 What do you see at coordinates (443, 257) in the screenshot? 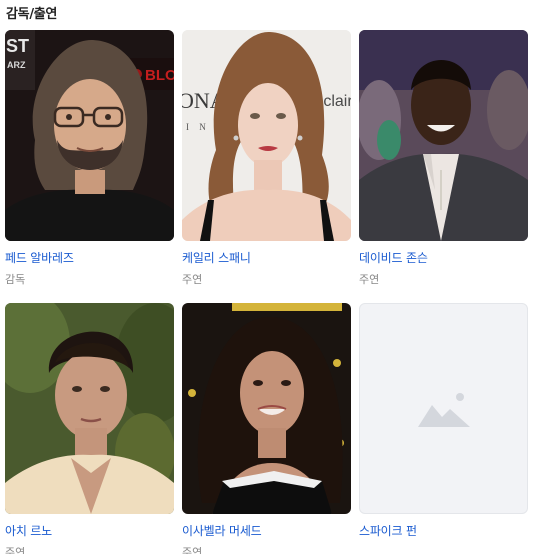
I see `person-name: 데이비드 존슨` at bounding box center [443, 257].